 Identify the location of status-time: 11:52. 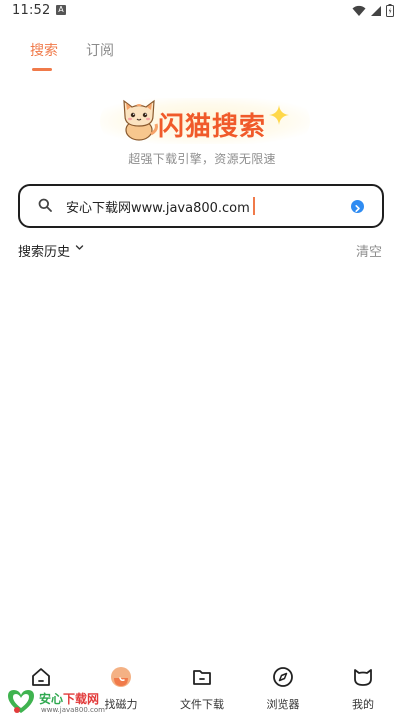
(31, 10).